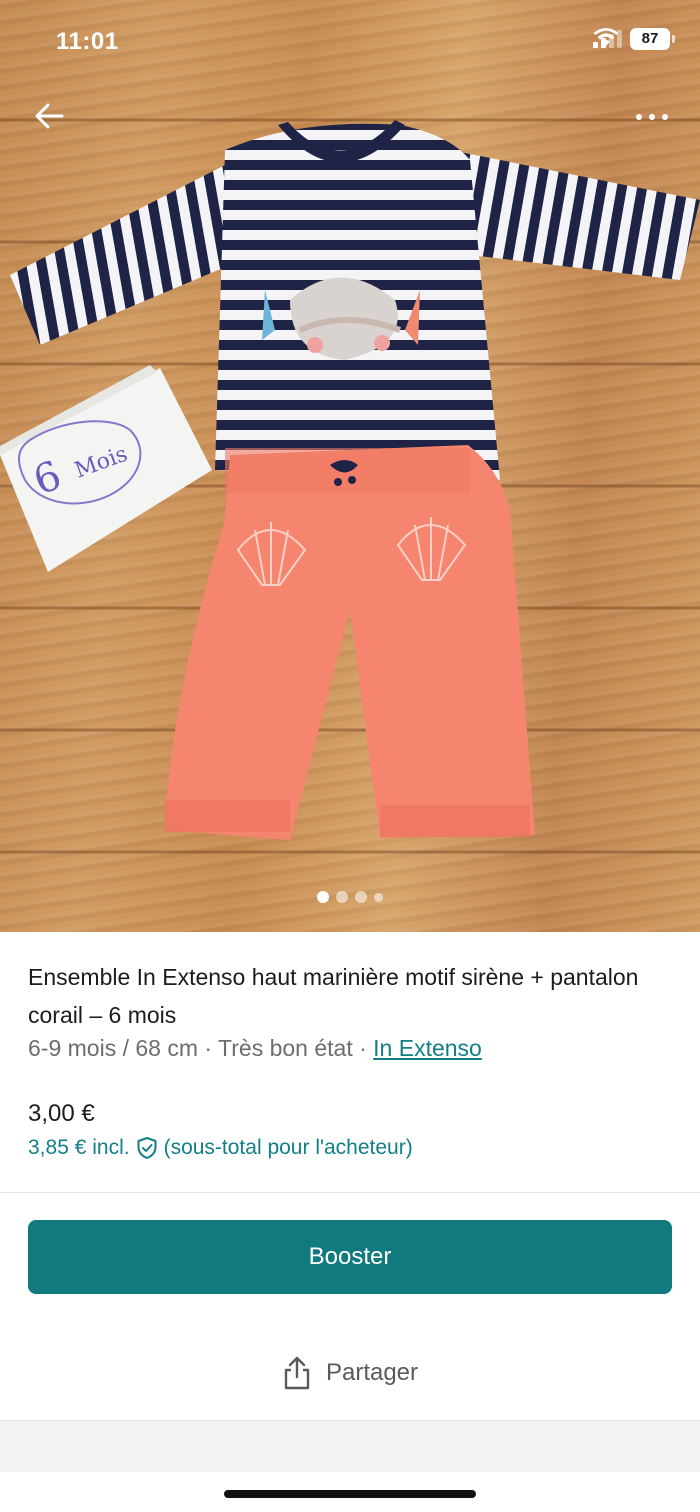 This screenshot has height=1512, width=700. Describe the element at coordinates (652, 39) in the screenshot. I see `battery-icon: 87` at that location.